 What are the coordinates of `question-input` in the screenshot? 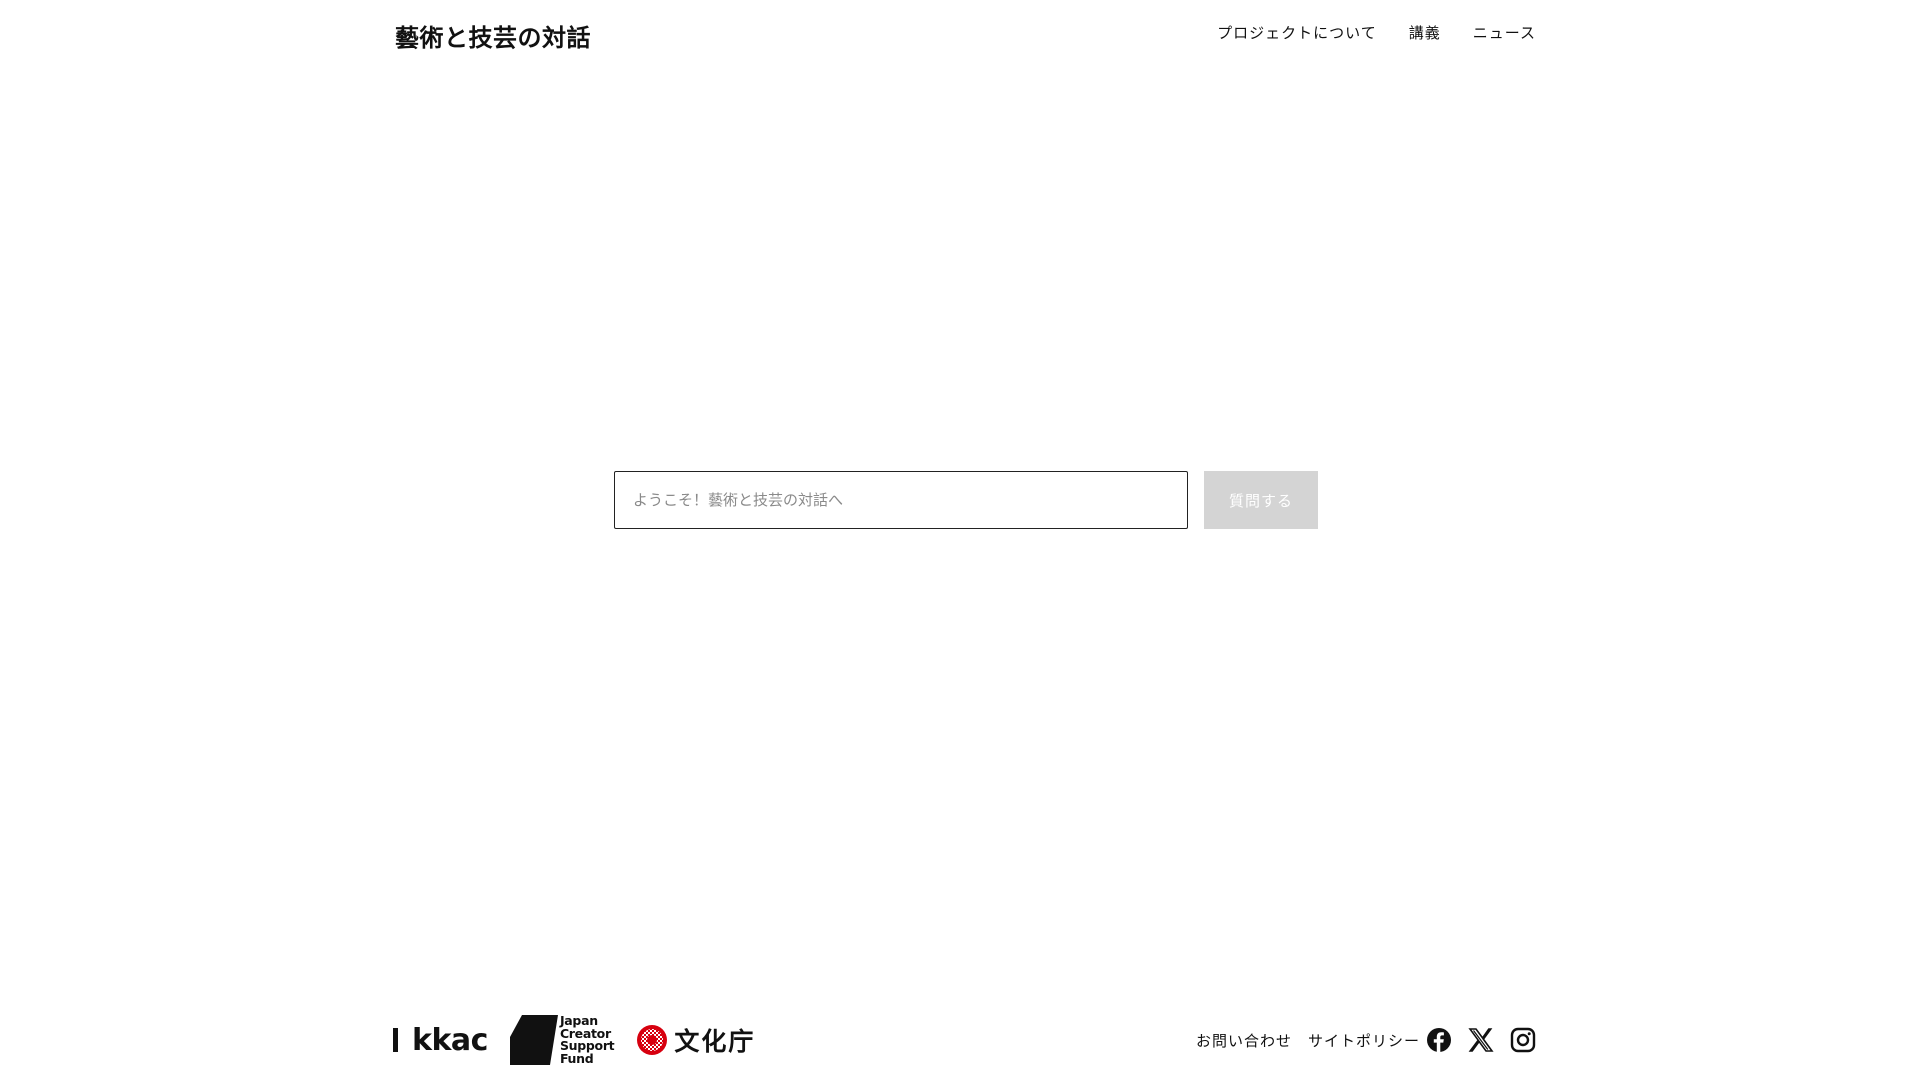 It's located at (901, 500).